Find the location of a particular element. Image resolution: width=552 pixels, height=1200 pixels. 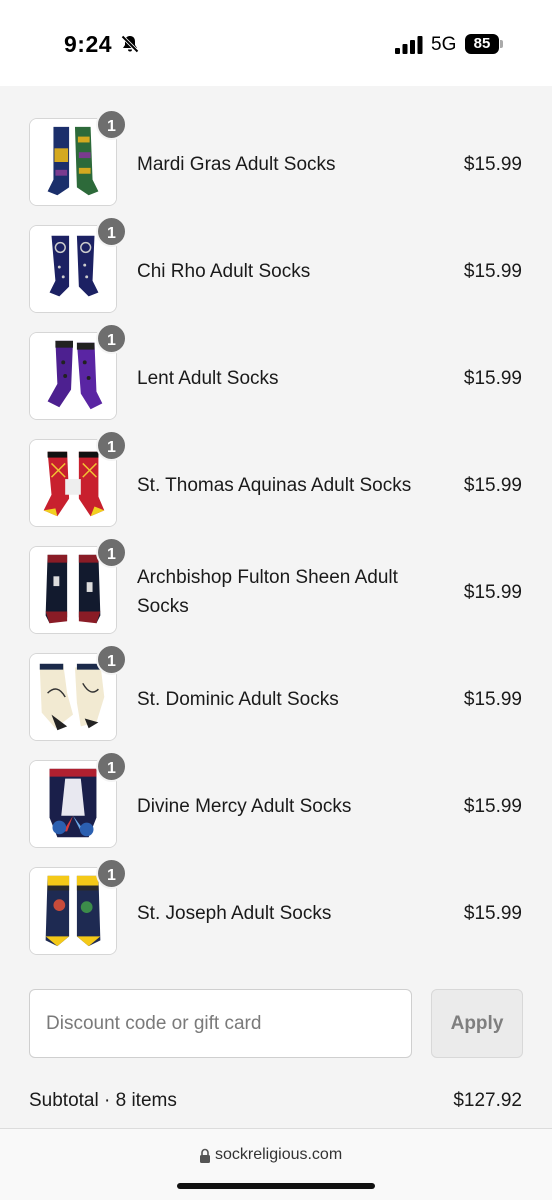

apply-button: Apply is located at coordinates (477, 1023).